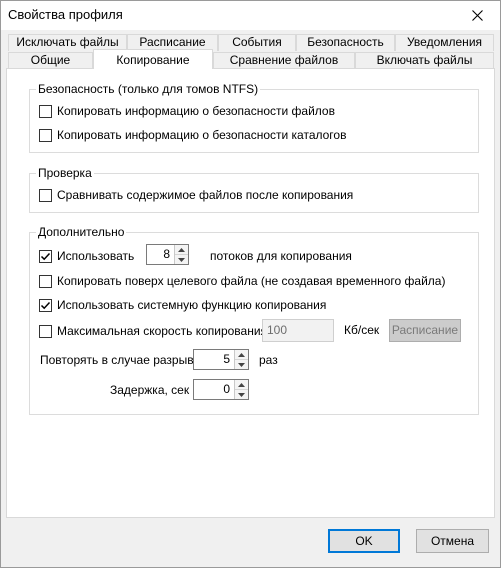 This screenshot has height=568, width=501. What do you see at coordinates (452, 541) in the screenshot?
I see `cancel-button: Отмена` at bounding box center [452, 541].